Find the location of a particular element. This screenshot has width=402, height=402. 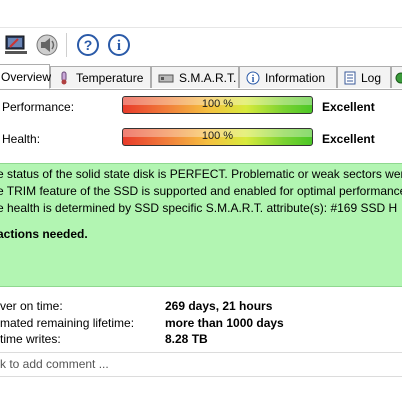

lifetime-writes-label: time writes: is located at coordinates (30, 339).